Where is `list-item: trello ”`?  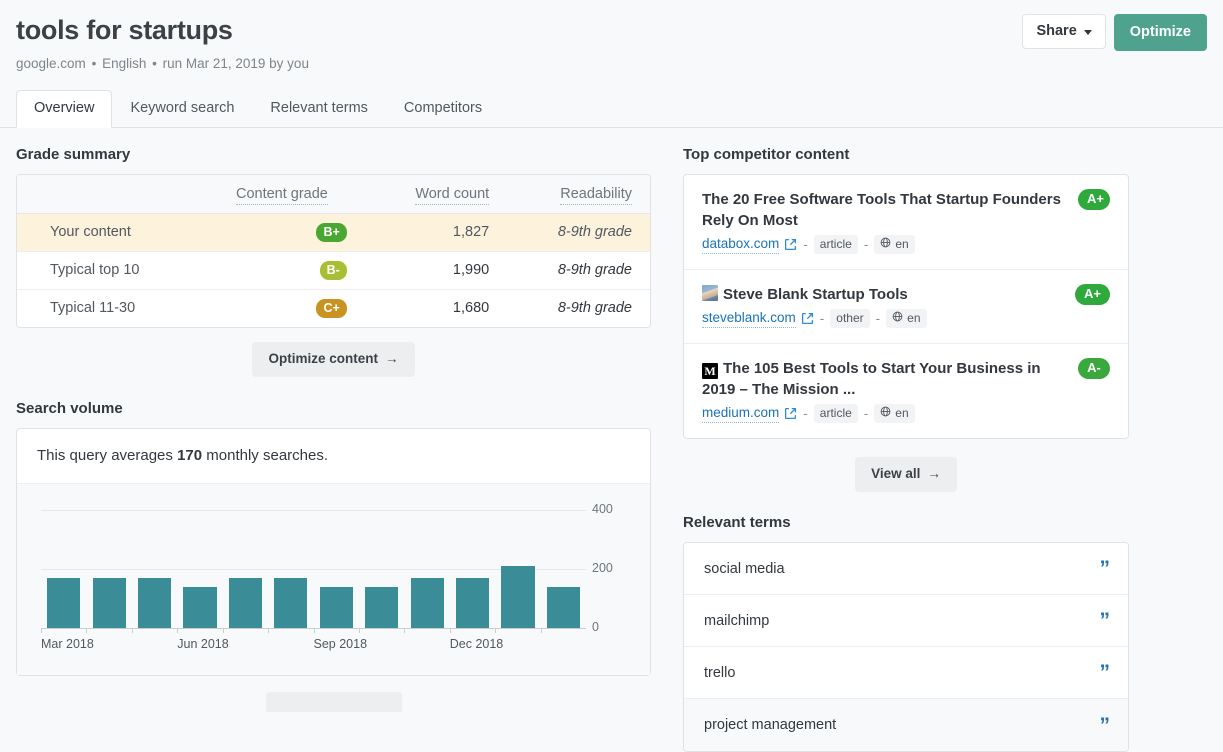 list-item: trello ” is located at coordinates (906, 673).